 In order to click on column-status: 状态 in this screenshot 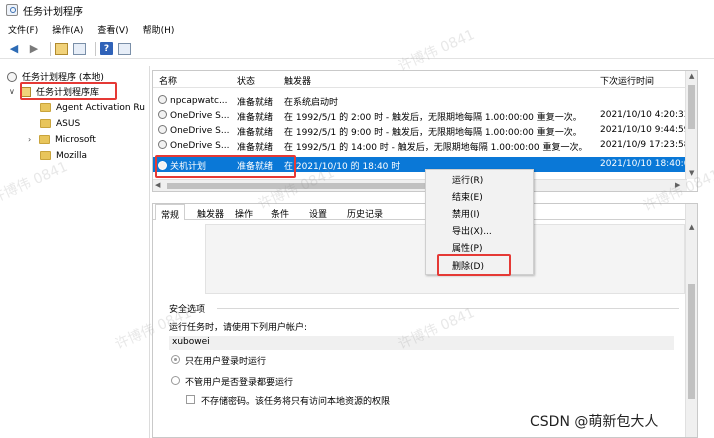, I will do `click(246, 80)`.